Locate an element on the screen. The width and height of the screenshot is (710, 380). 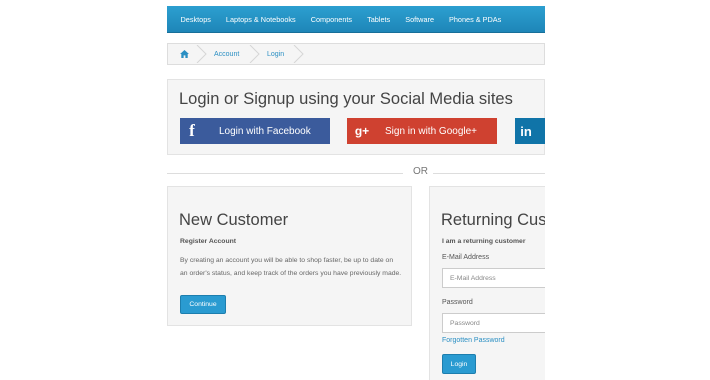
breadcrumb-account: Account is located at coordinates (226, 54).